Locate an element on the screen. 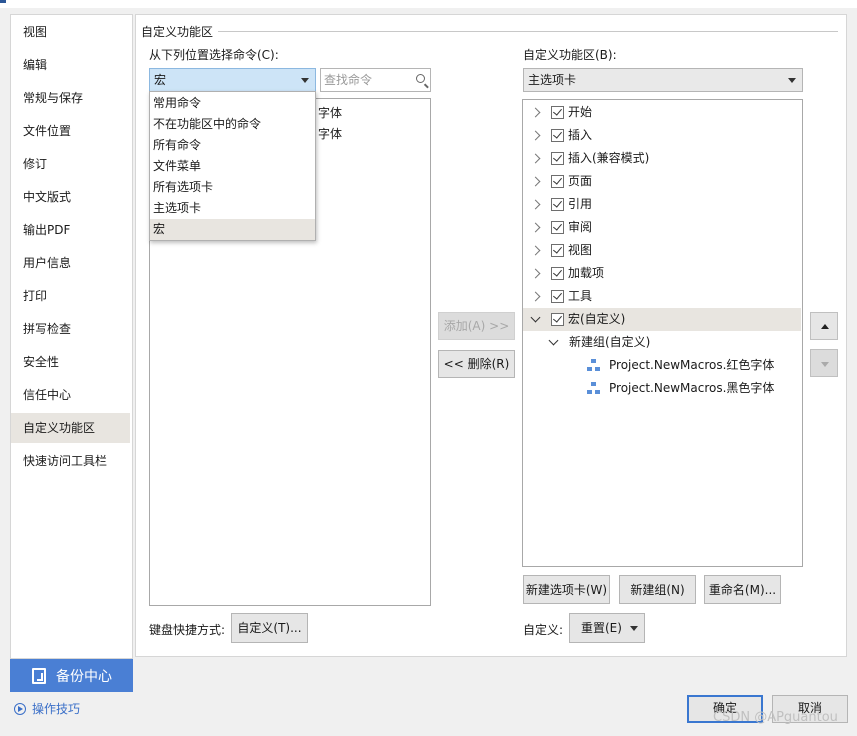 Image resolution: width=857 pixels, height=736 pixels. tree-row-tab: 插入 is located at coordinates (561, 135).